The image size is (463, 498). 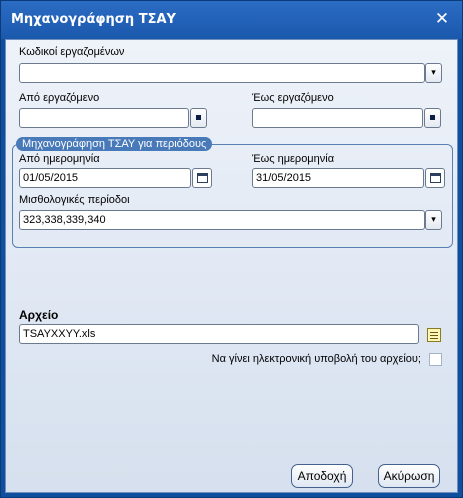 What do you see at coordinates (322, 476) in the screenshot?
I see `accept-button: Αποδοχή` at bounding box center [322, 476].